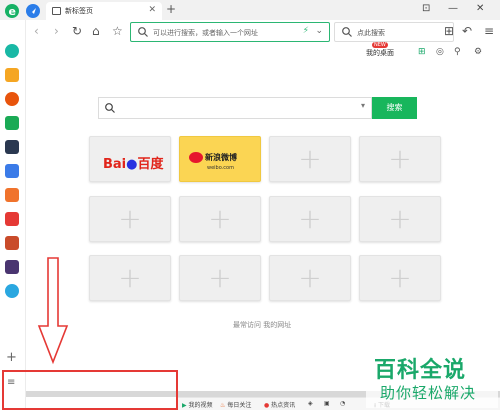 Image resolution: width=500 pixels, height=410 pixels. What do you see at coordinates (196, 157) in the screenshot?
I see `weibo-eye-icon` at bounding box center [196, 157].